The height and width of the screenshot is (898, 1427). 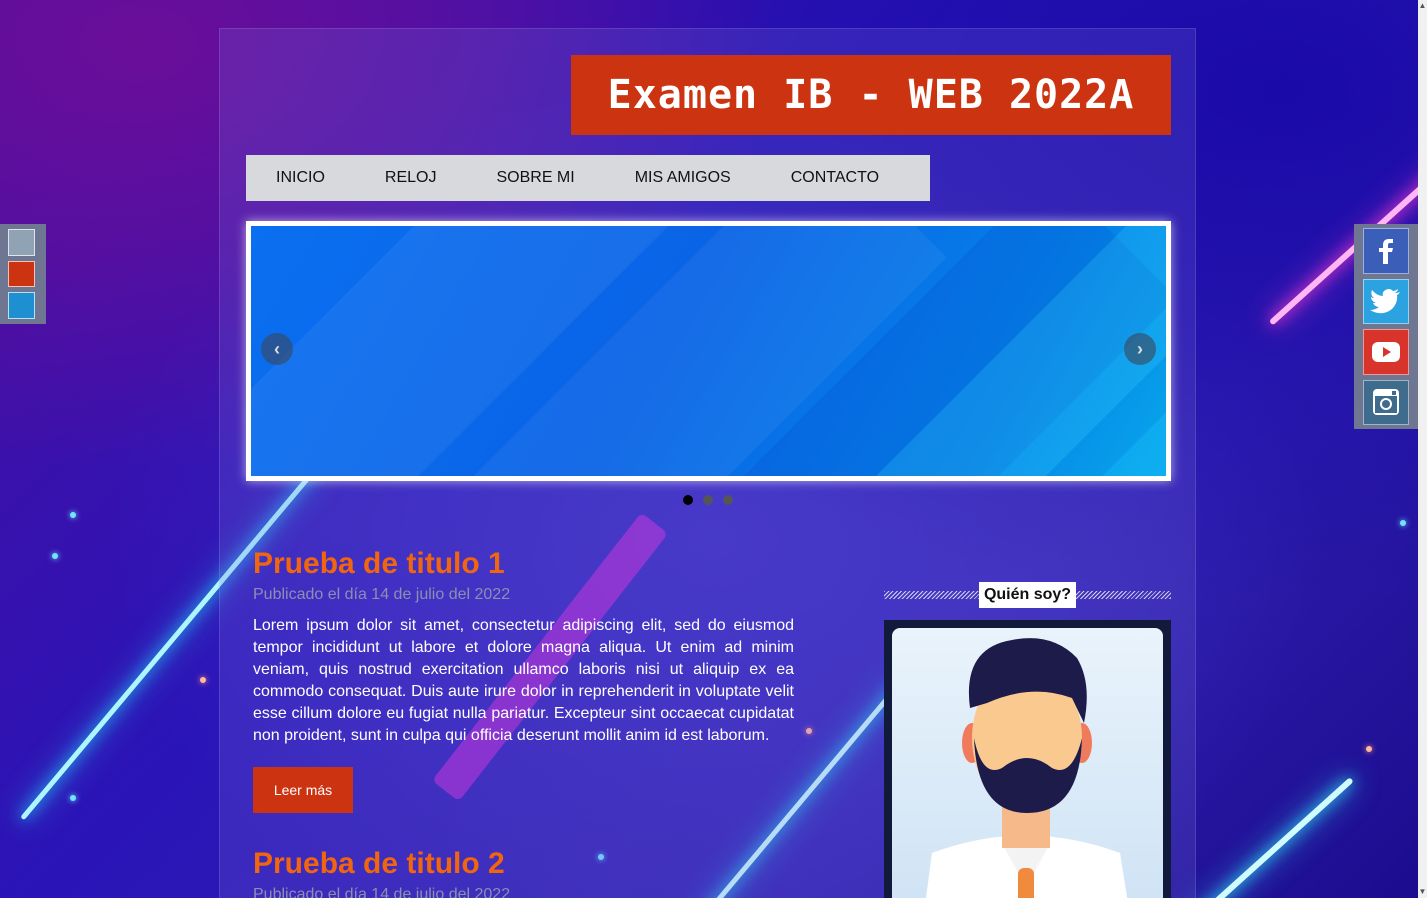 I want to click on about-sidebar: Quién soy?, so click(x=1027, y=740).